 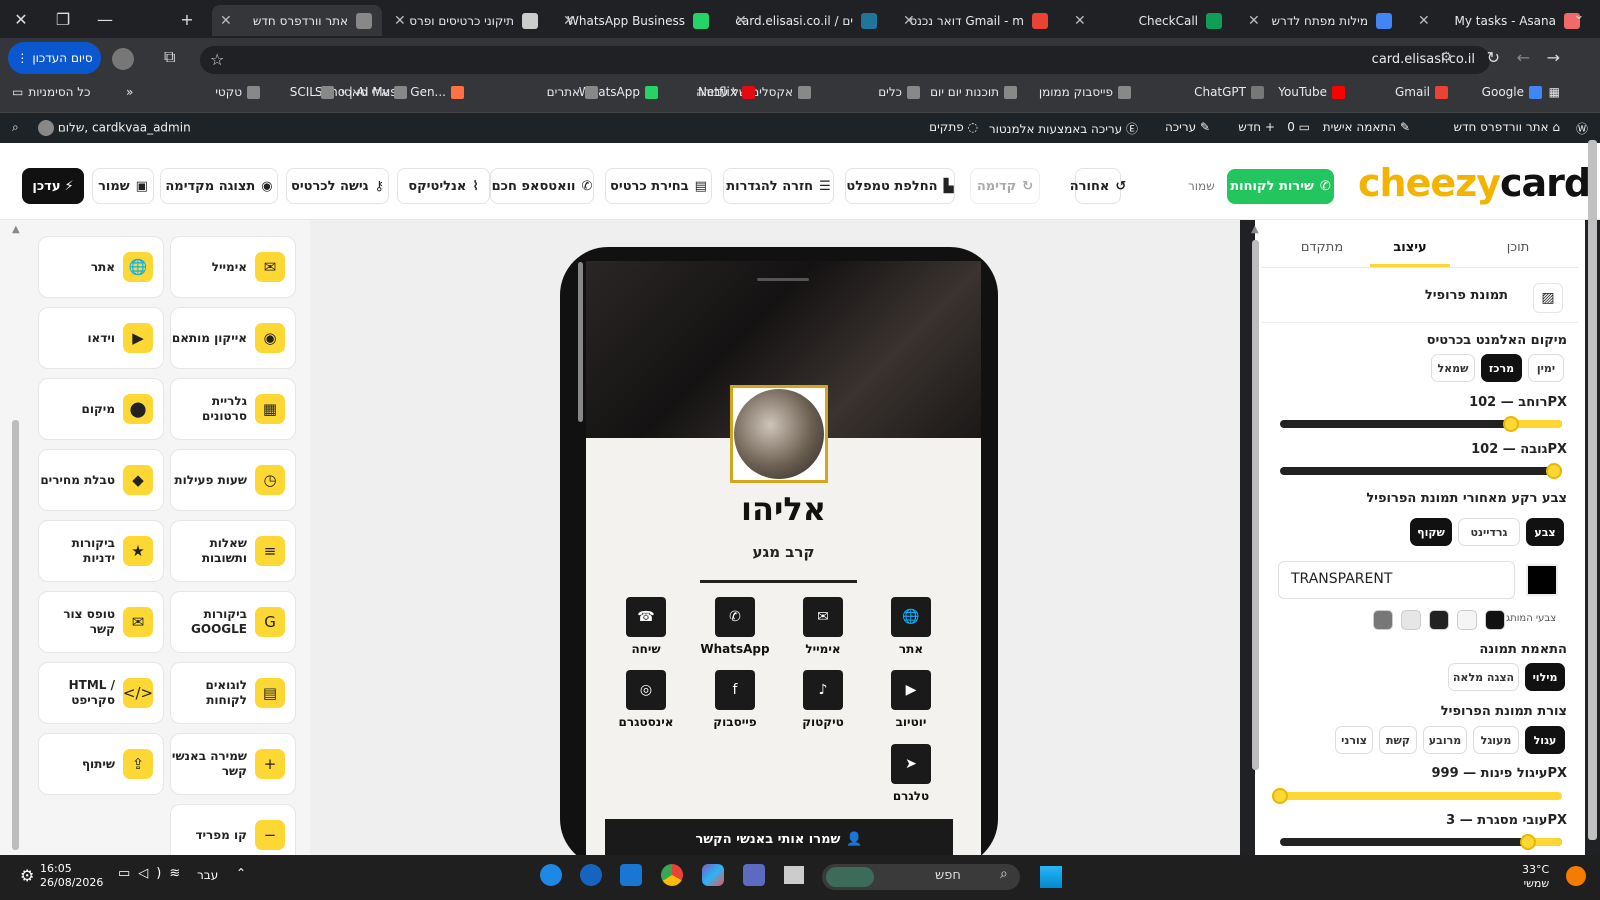 I want to click on widget-card: שאלות ותשובות ≡, so click(x=233, y=551).